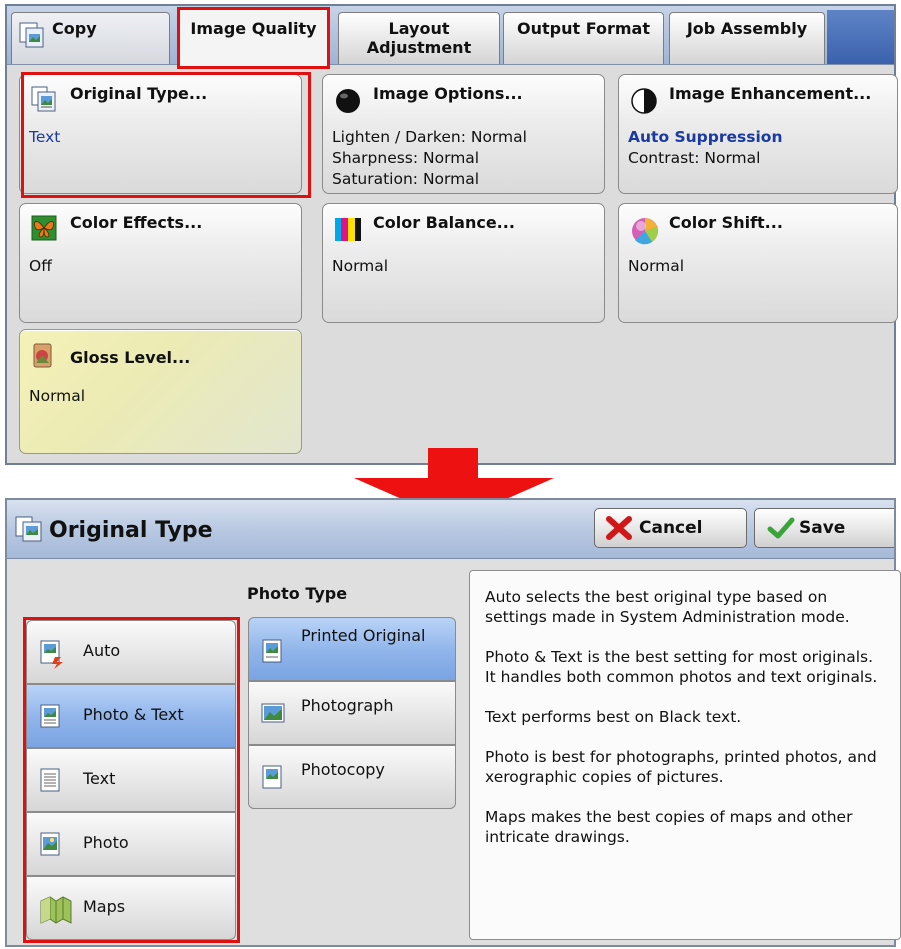  I want to click on photo-type-printed-original-button: Printed Original, so click(352, 649).